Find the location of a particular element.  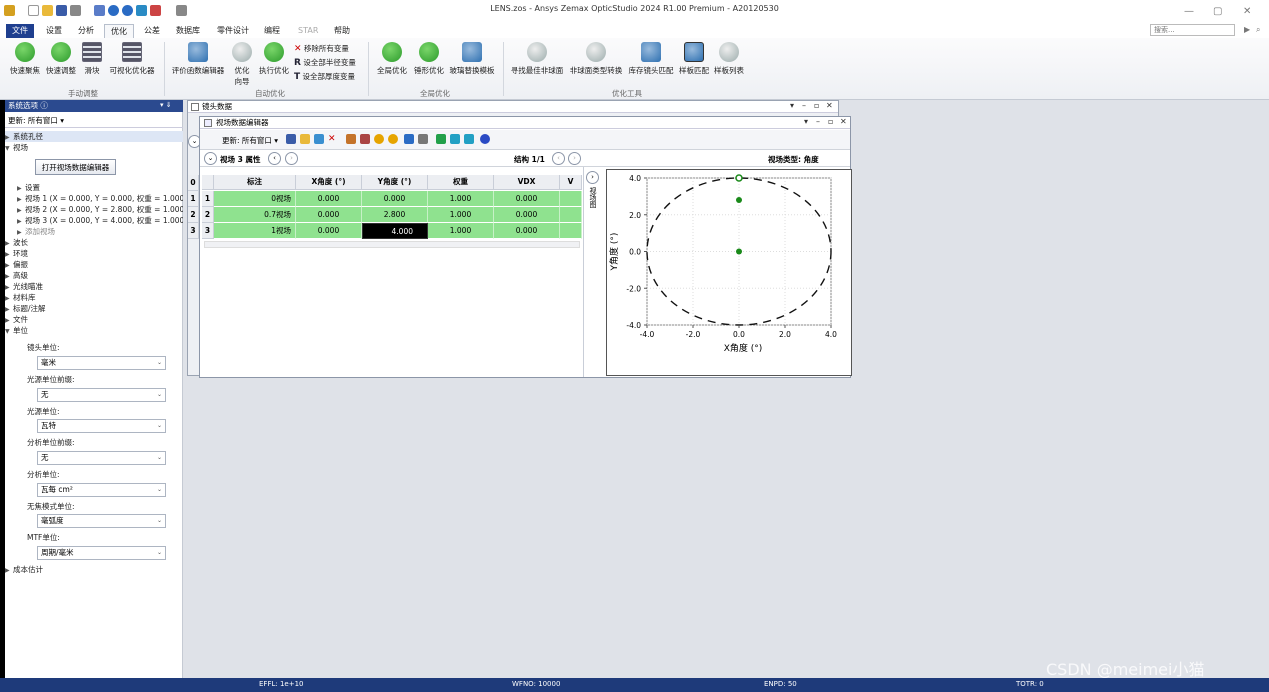

visual-optimizer-button: 可视化优化器 is located at coordinates (132, 59).